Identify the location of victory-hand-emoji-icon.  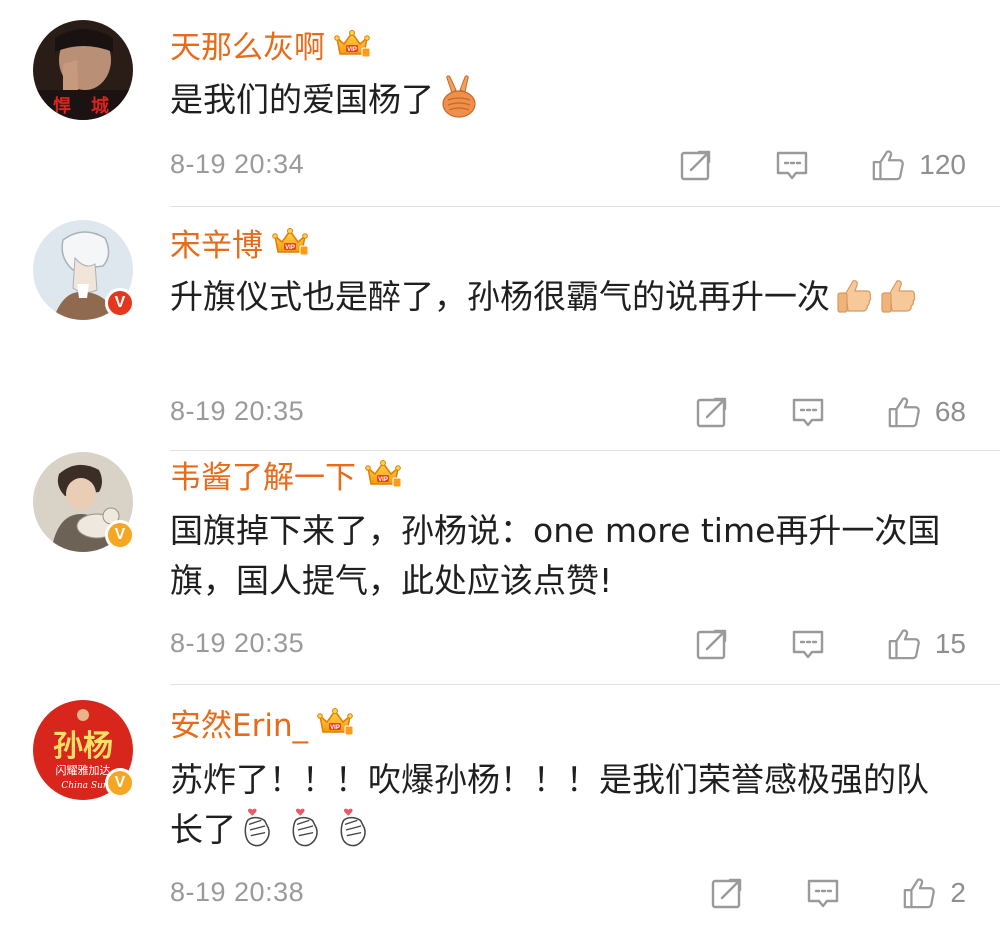
(460, 97).